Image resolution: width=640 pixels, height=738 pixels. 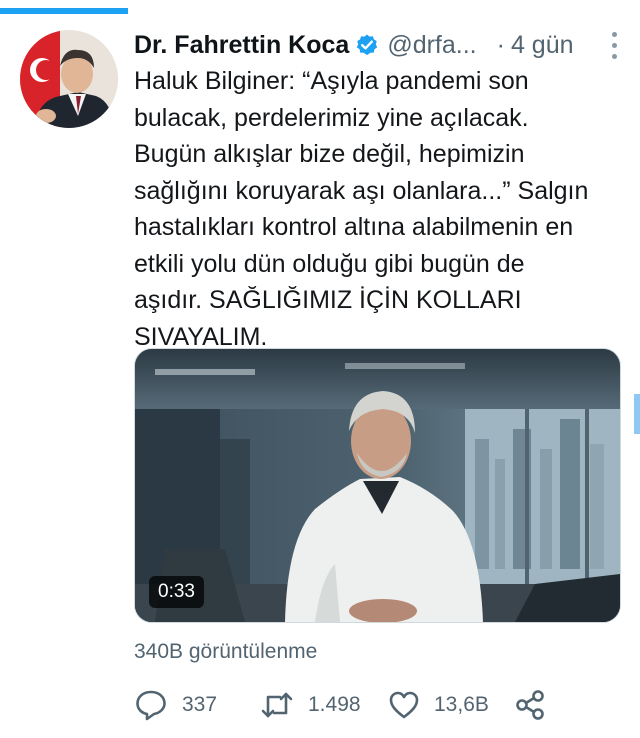 I want to click on avatar-image, so click(x=69, y=79).